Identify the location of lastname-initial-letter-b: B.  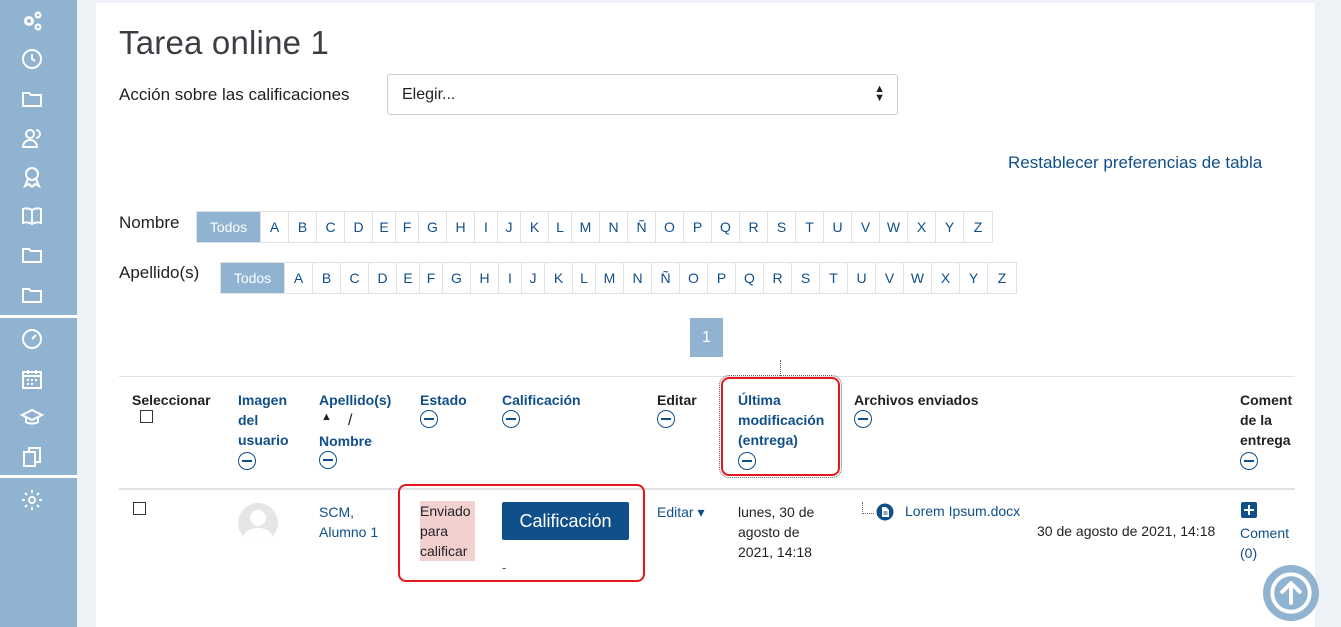
(327, 278).